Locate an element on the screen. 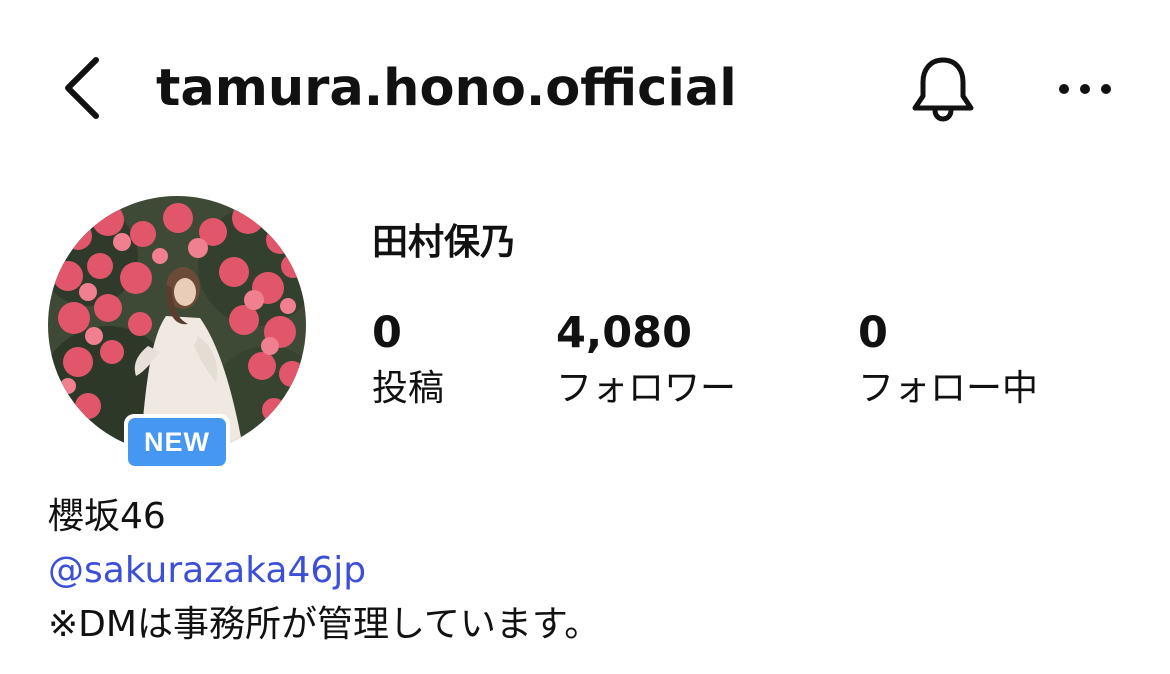 Image resolution: width=1170 pixels, height=674 pixels. bio-group-name: 櫻坂46 is located at coordinates (107, 516).